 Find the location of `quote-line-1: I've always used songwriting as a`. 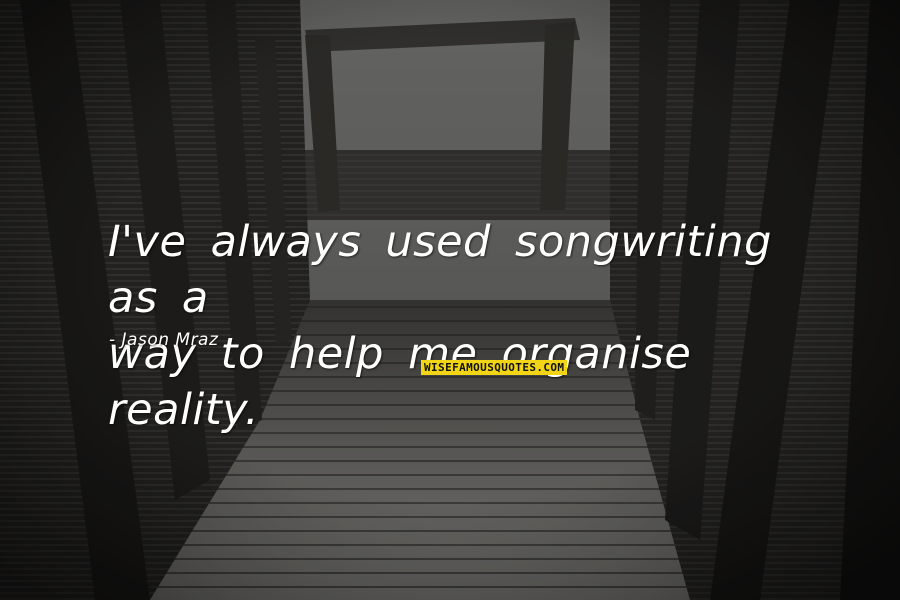

quote-line-1: I've always used songwriting as a is located at coordinates (440, 270).